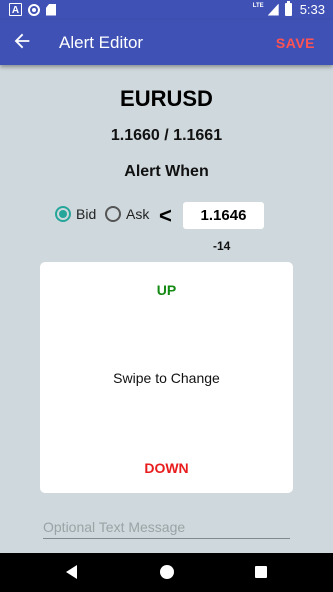 The width and height of the screenshot is (333, 592). What do you see at coordinates (258, 6) in the screenshot?
I see `network-type: LTE` at bounding box center [258, 6].